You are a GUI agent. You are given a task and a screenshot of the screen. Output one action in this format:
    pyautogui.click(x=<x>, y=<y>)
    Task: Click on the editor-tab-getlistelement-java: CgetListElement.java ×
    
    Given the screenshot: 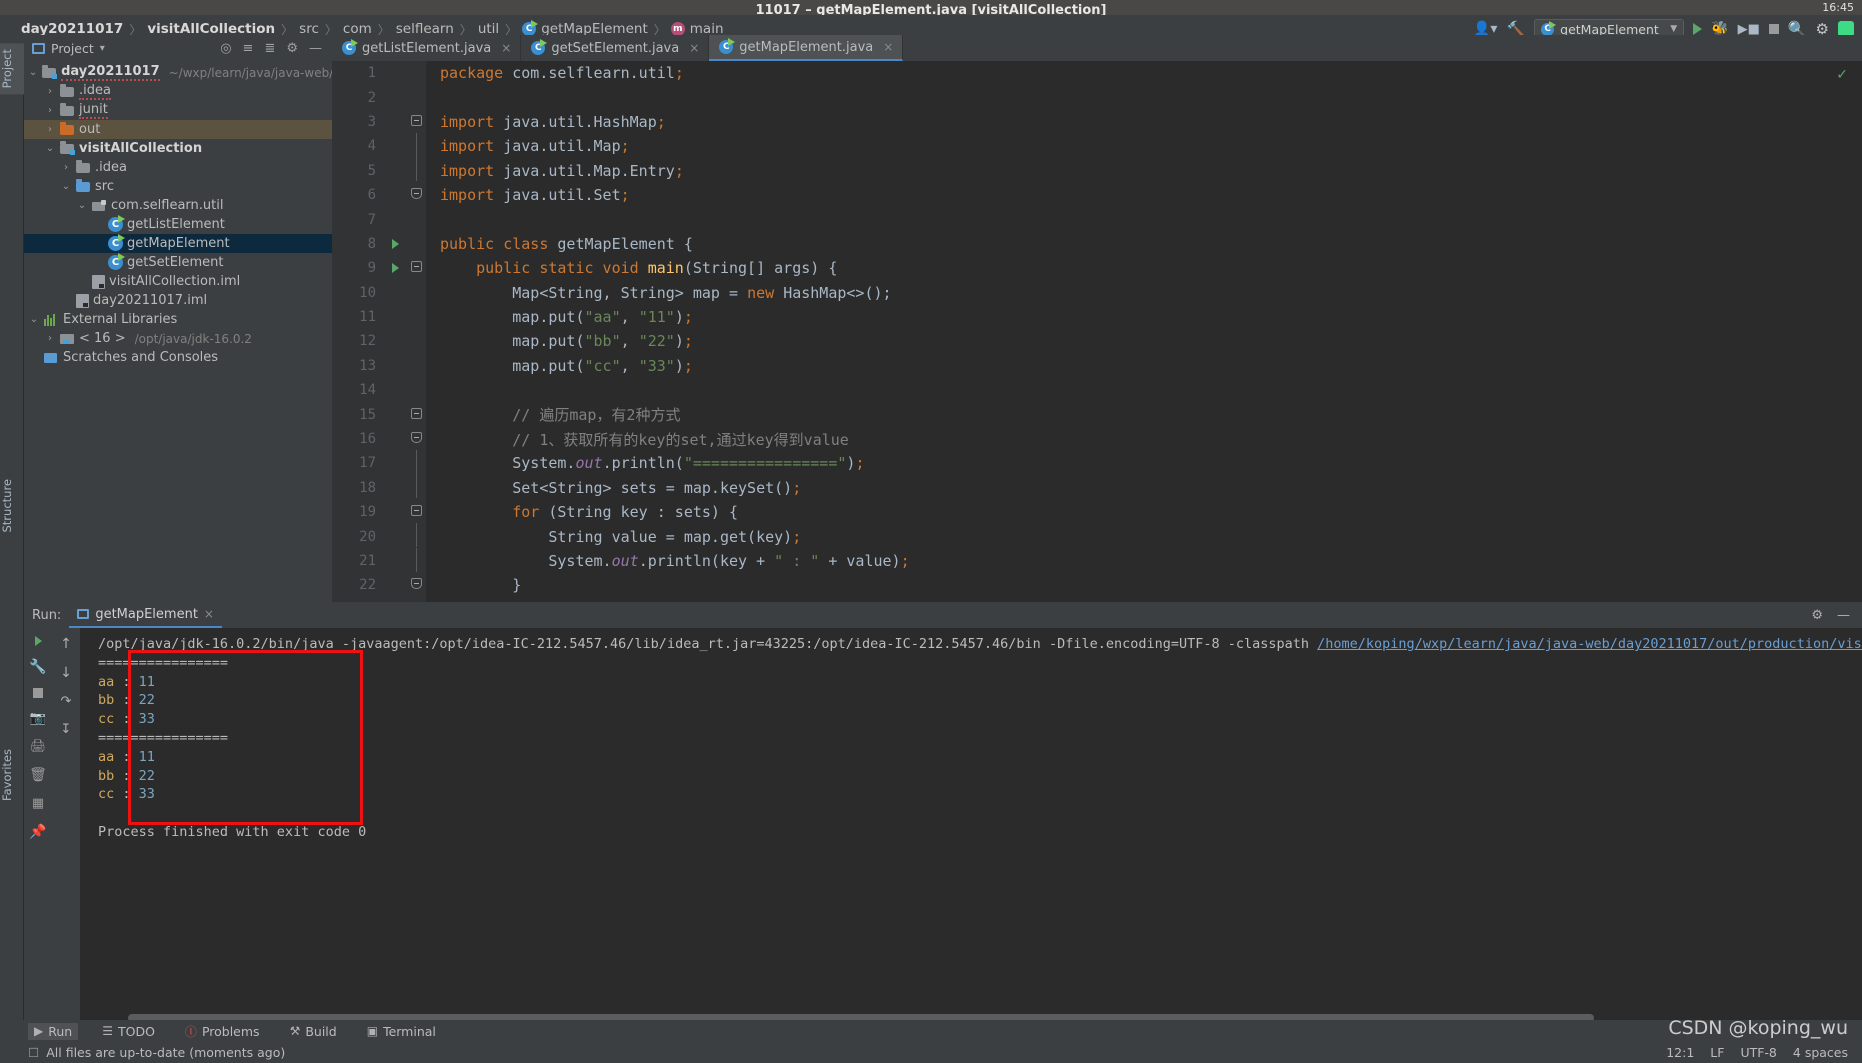 What is the action you would take?
    pyautogui.click(x=427, y=48)
    